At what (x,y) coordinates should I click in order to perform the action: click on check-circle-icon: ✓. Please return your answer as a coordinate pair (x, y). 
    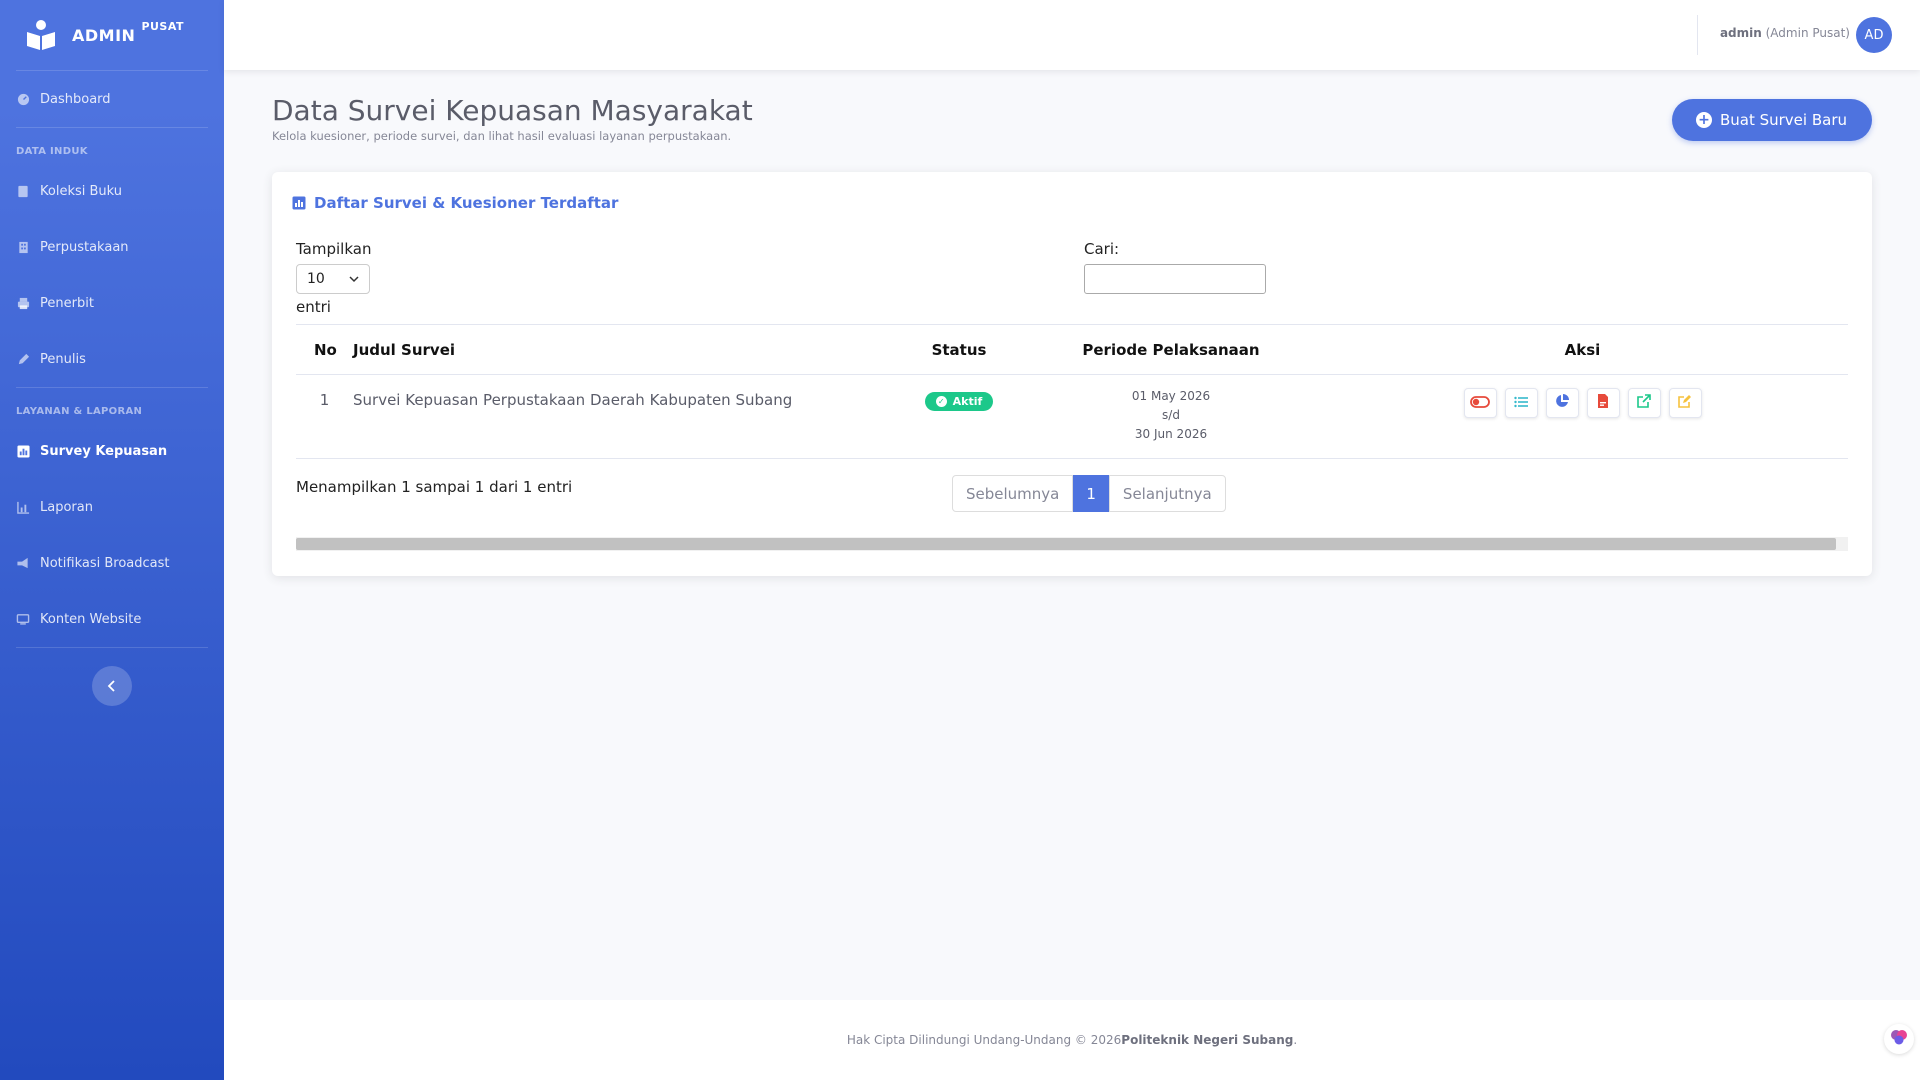
    Looking at the image, I should click on (941, 401).